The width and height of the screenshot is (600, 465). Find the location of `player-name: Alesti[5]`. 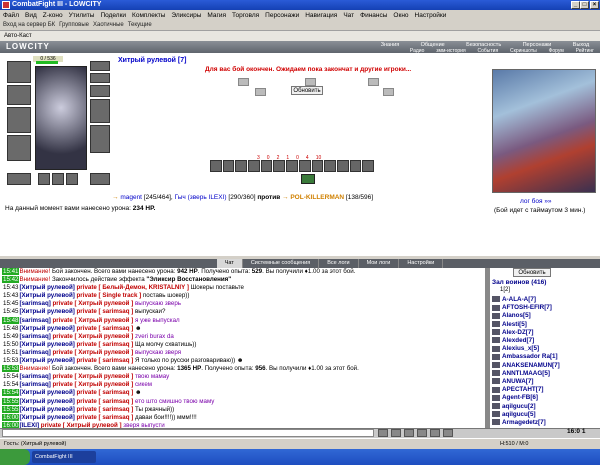

player-name: Alesti[5] is located at coordinates (514, 324).